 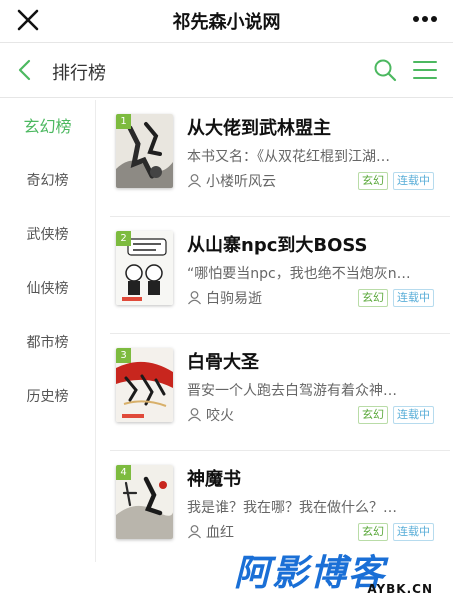 I want to click on sidebar-item-qihuan: 奇幻榜, so click(x=47, y=181).